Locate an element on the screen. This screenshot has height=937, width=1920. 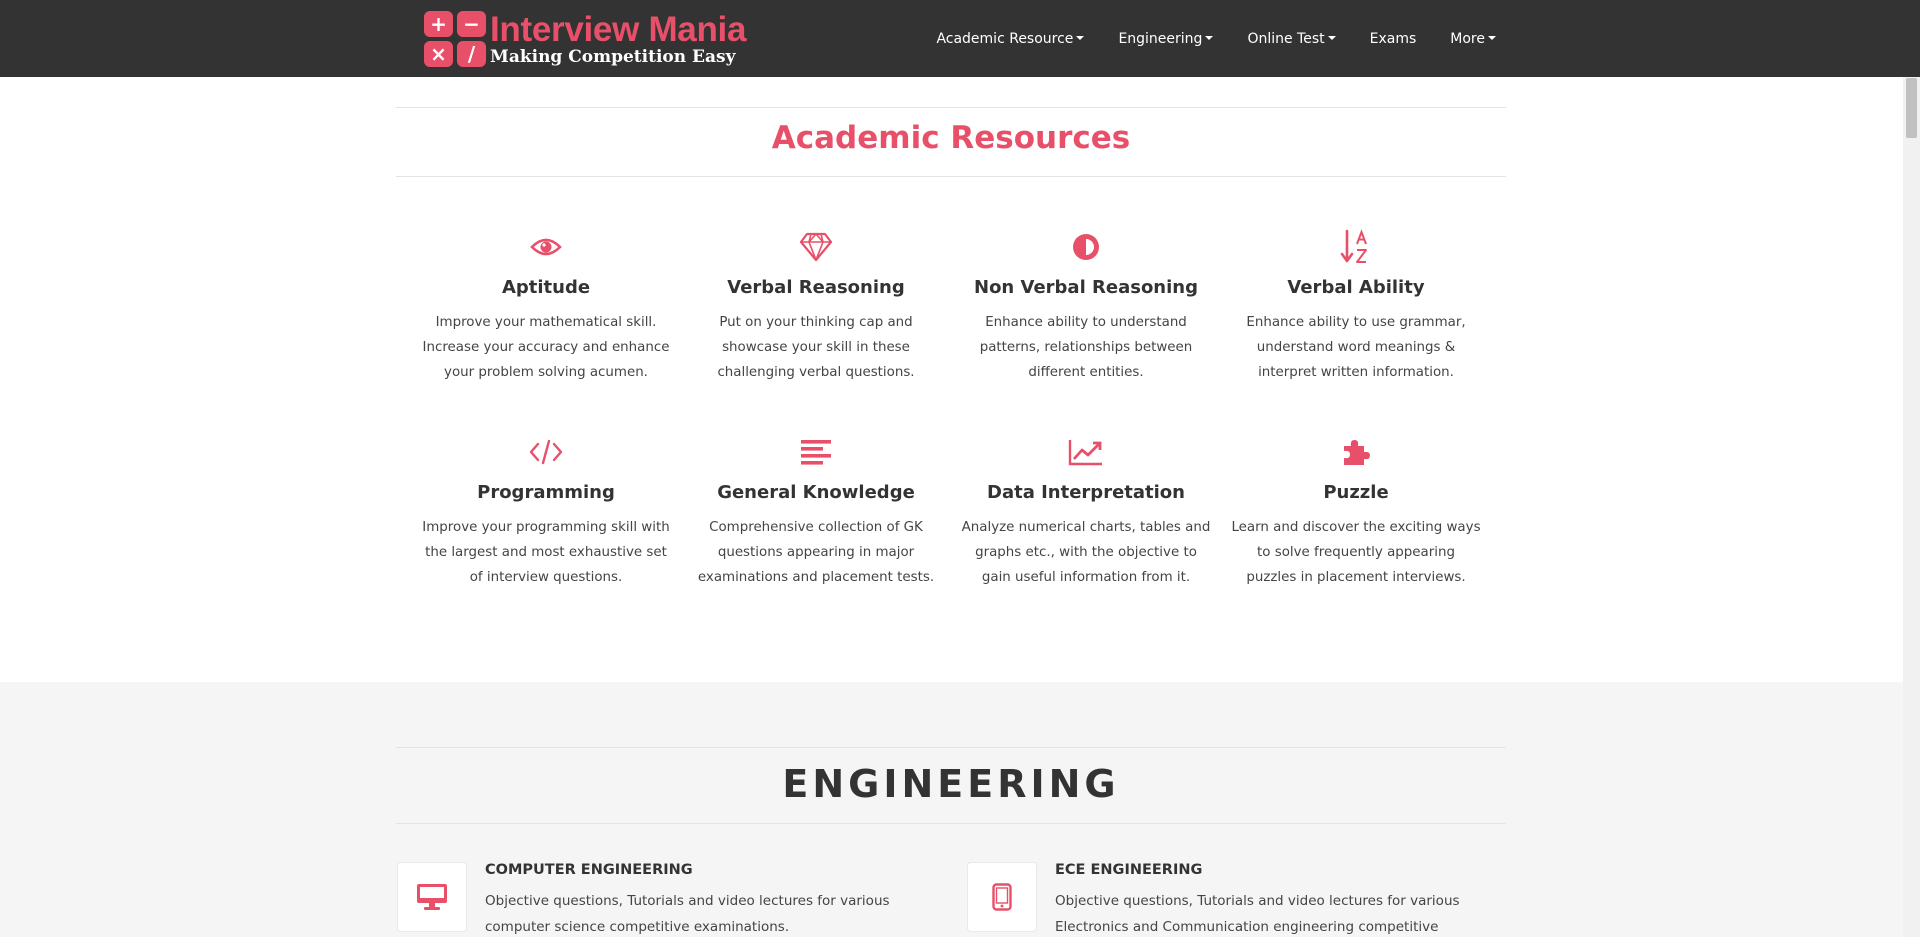
card-title: Puzzle is located at coordinates (1356, 492).